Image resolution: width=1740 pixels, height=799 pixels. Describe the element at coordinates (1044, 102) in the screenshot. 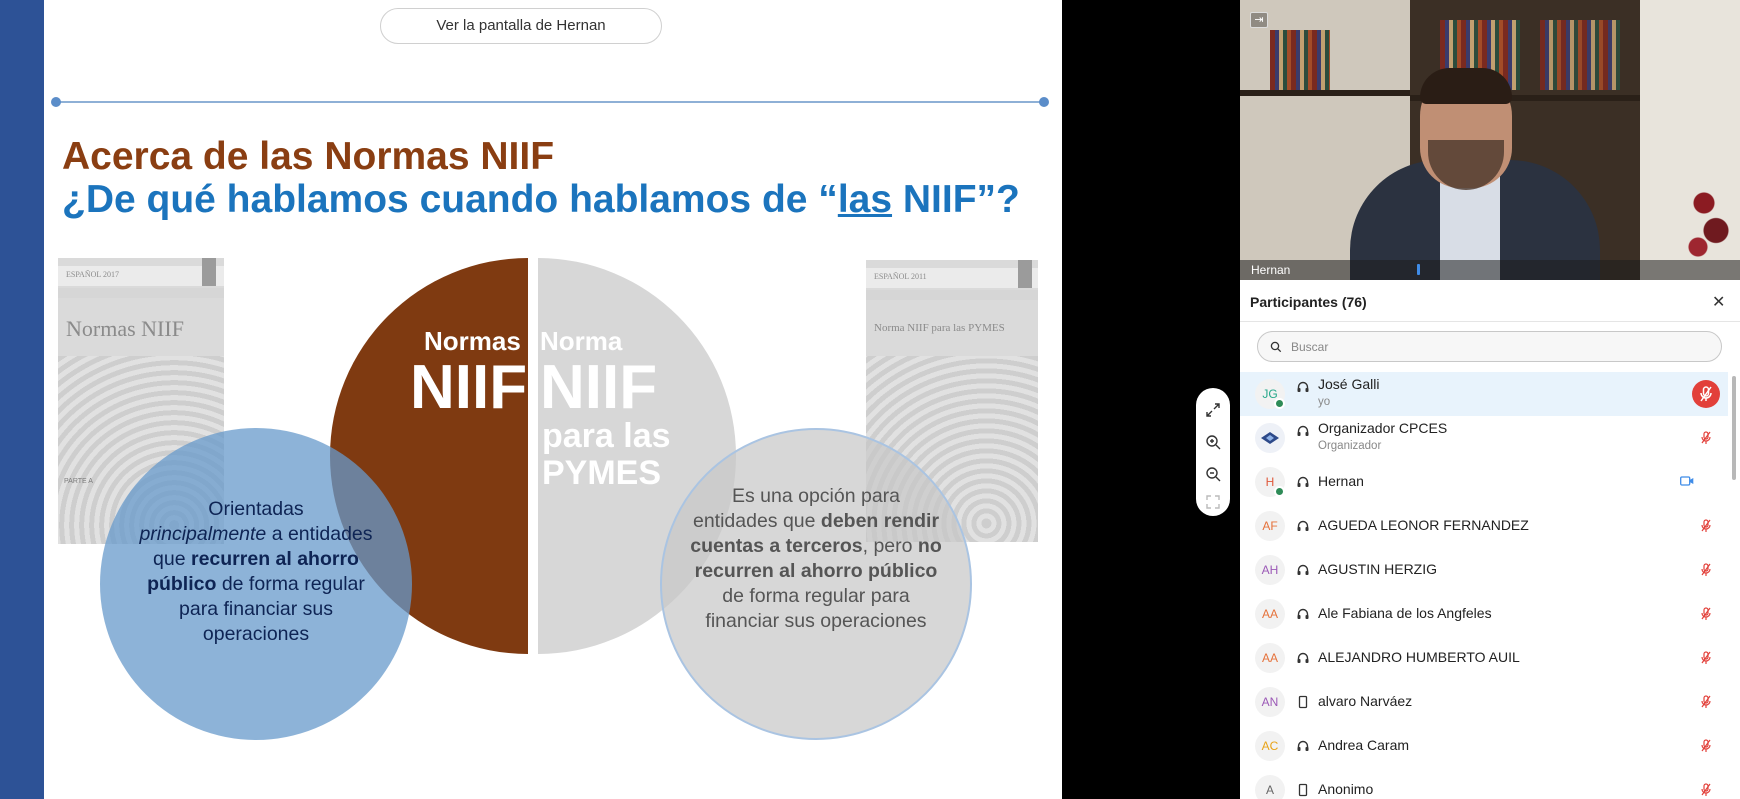

I see `divider-dot-right` at that location.